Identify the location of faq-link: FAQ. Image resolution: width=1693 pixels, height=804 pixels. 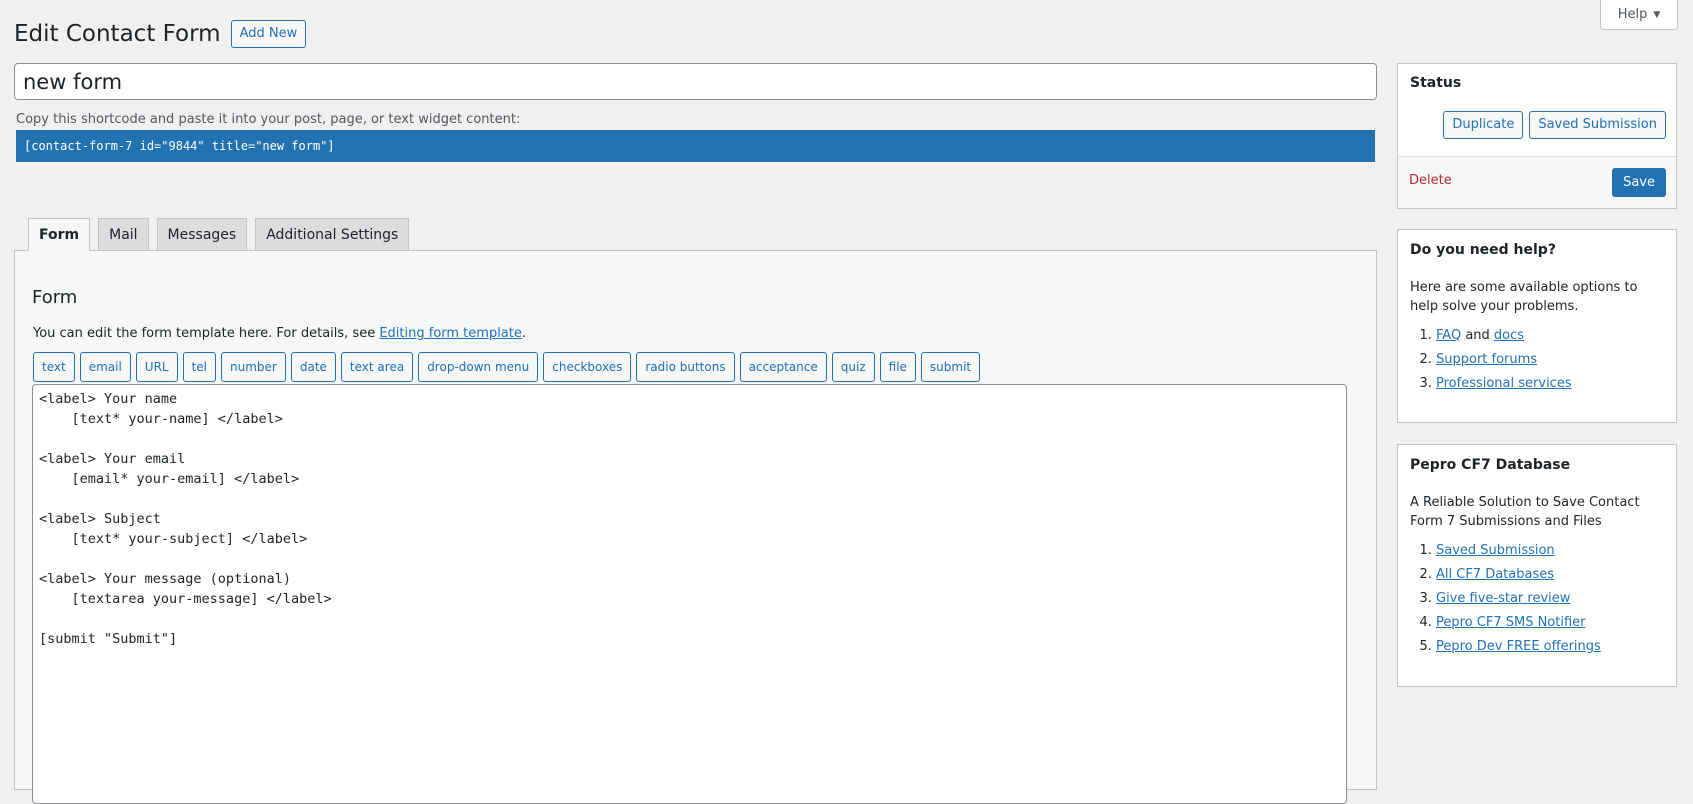
(1448, 335).